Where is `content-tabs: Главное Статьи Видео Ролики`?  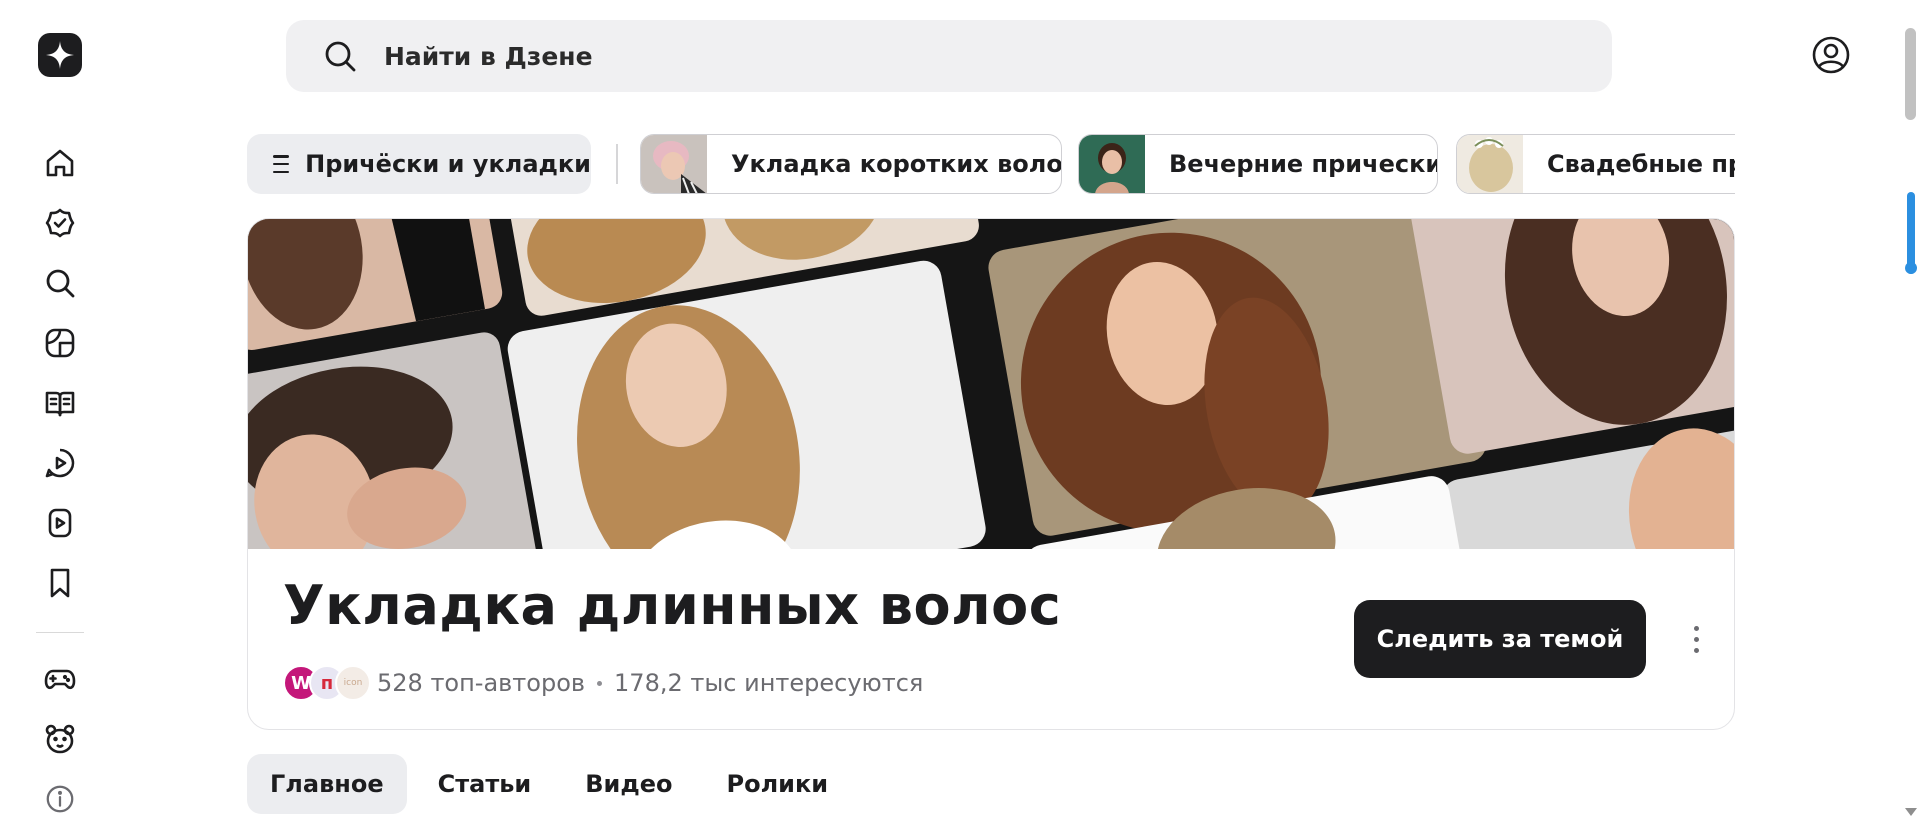 content-tabs: Главное Статьи Видео Ролики is located at coordinates (553, 784).